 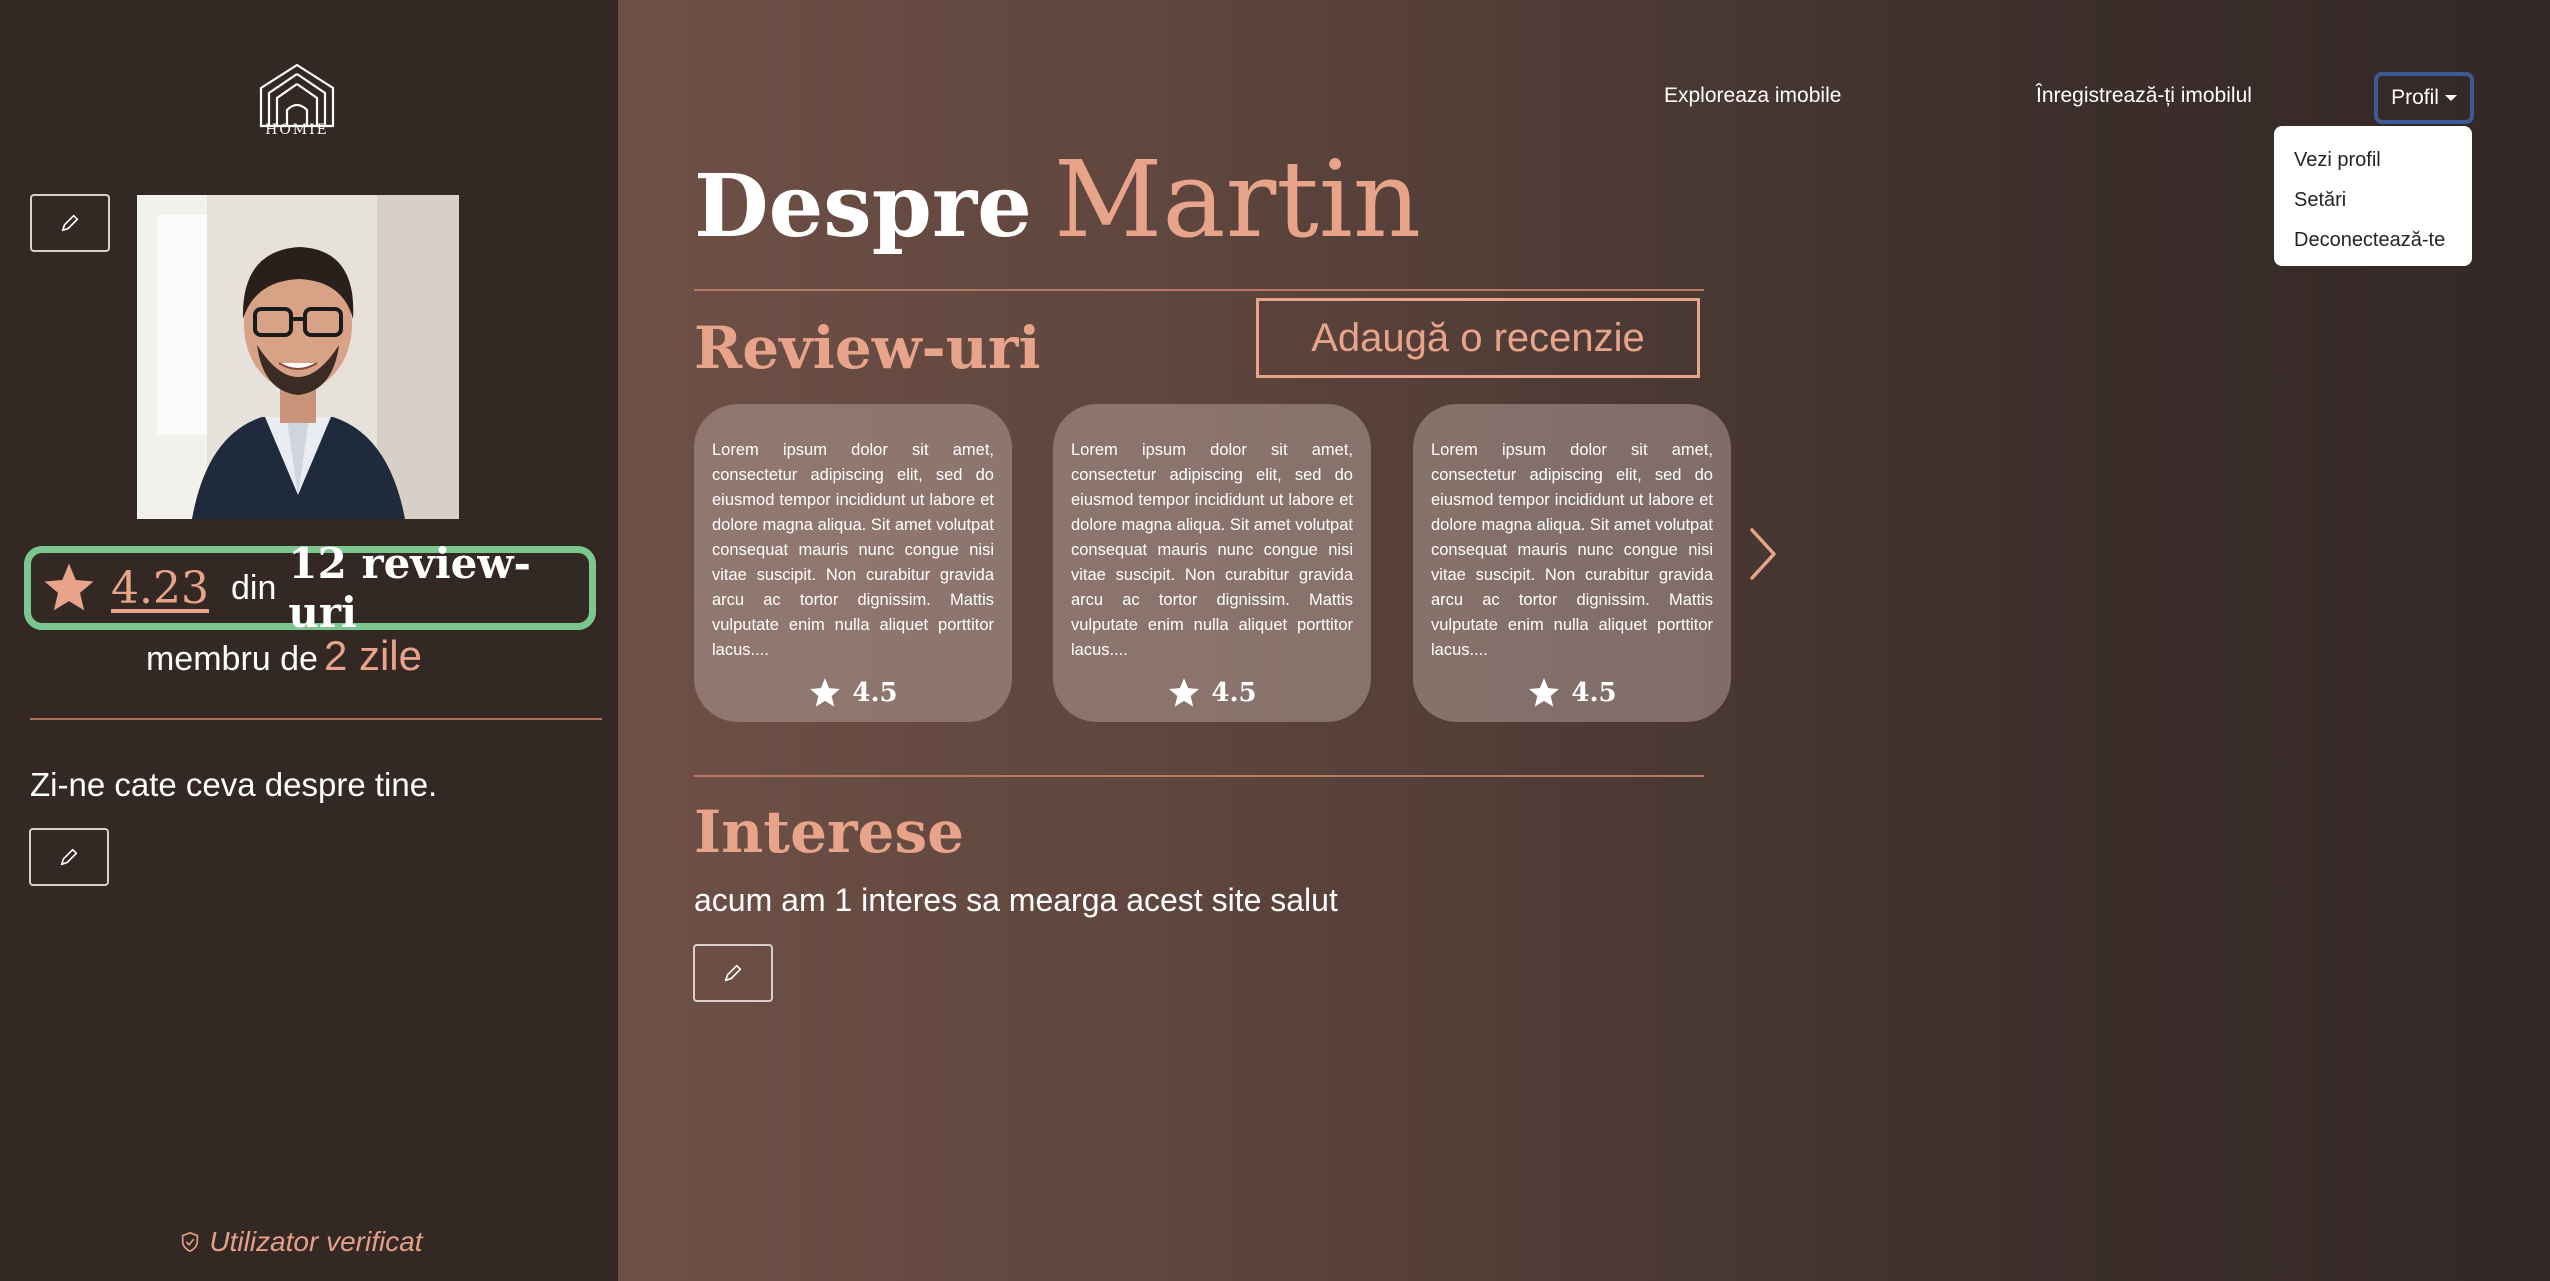 I want to click on menu-item-settings: Setări, so click(x=2373, y=200).